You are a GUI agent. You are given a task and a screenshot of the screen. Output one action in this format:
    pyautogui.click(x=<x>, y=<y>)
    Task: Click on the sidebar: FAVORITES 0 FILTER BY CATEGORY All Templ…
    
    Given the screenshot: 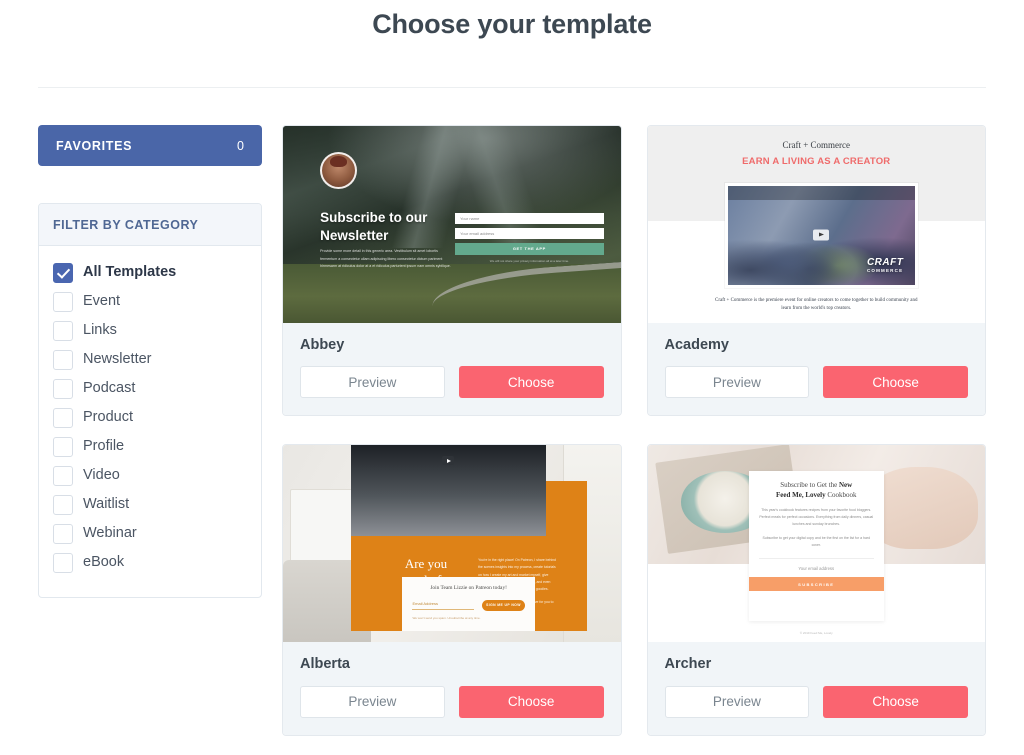 What is the action you would take?
    pyautogui.click(x=150, y=362)
    